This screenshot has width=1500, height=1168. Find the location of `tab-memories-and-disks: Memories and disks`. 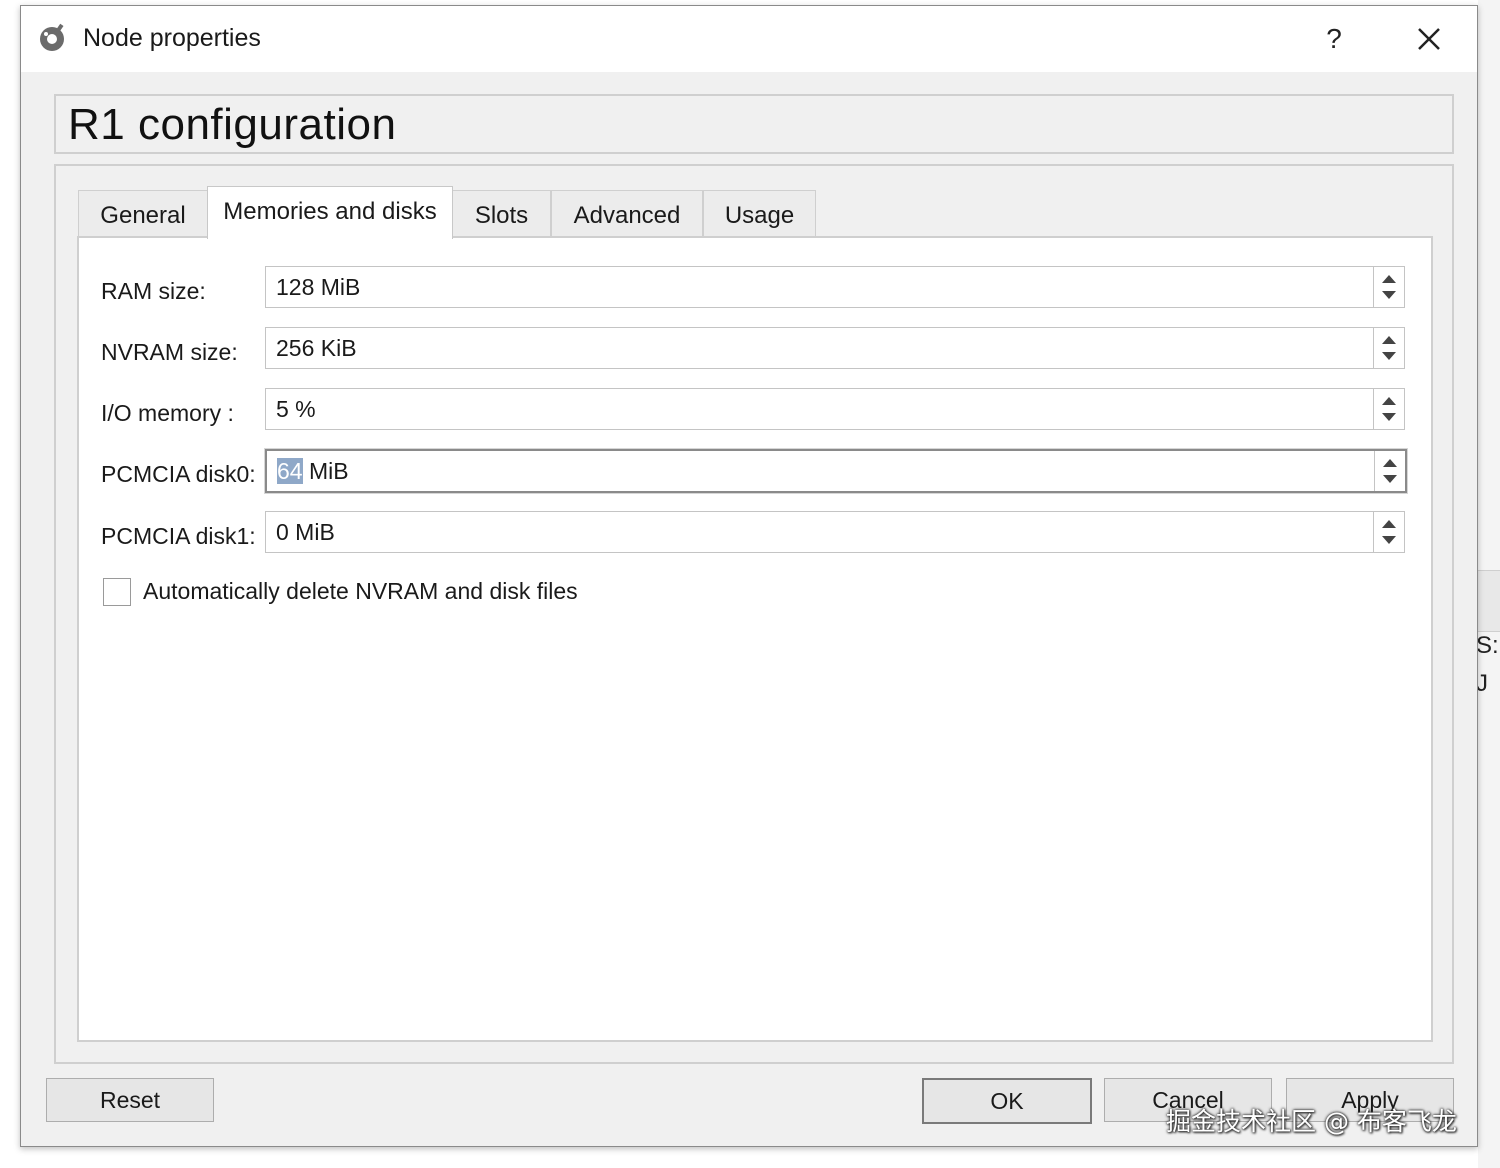

tab-memories-and-disks: Memories and disks is located at coordinates (330, 212).